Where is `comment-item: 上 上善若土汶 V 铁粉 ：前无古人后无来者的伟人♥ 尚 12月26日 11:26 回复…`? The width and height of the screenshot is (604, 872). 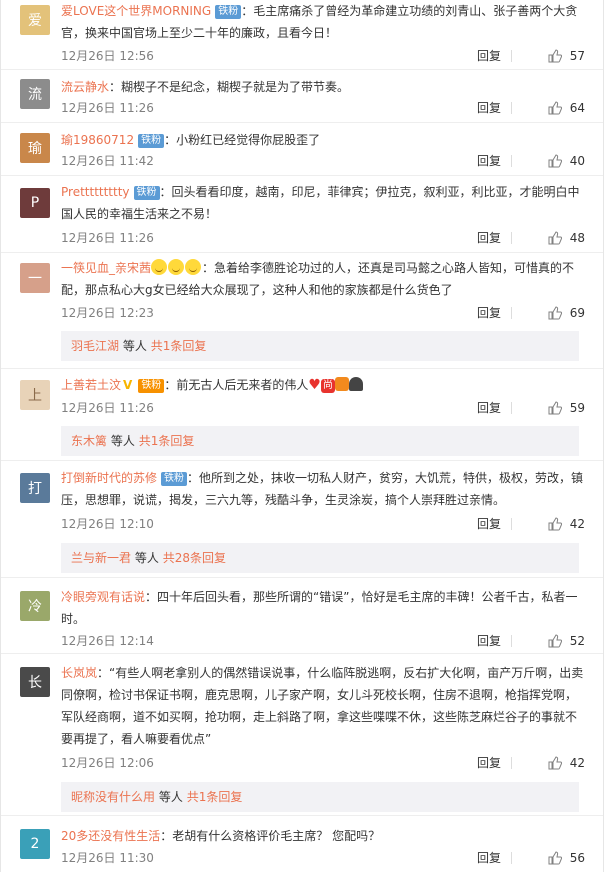
comment-item: 上 上善若土汶 V 铁粉 ：前无古人后无来者的伟人♥ 尚 12月26日 11:26 回复… is located at coordinates (302, 415).